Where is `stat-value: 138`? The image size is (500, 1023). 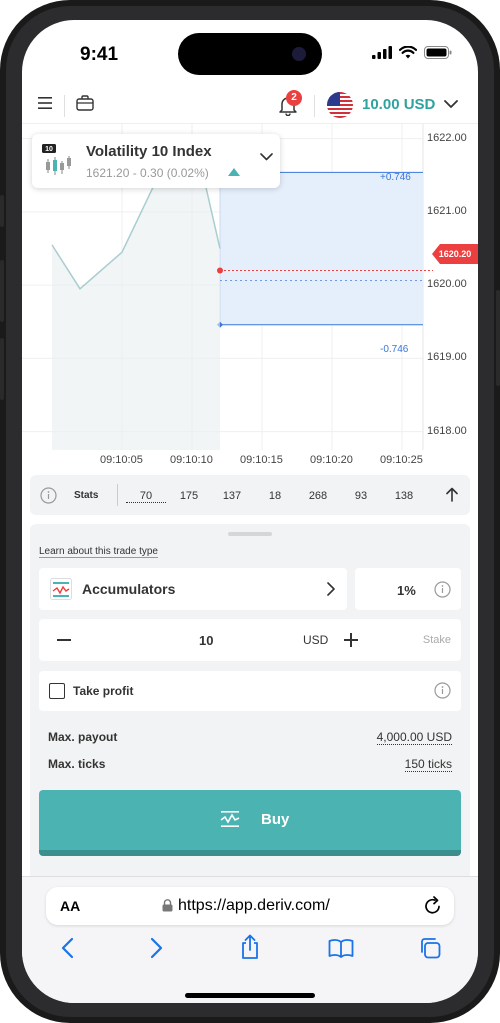 stat-value: 138 is located at coordinates (404, 496).